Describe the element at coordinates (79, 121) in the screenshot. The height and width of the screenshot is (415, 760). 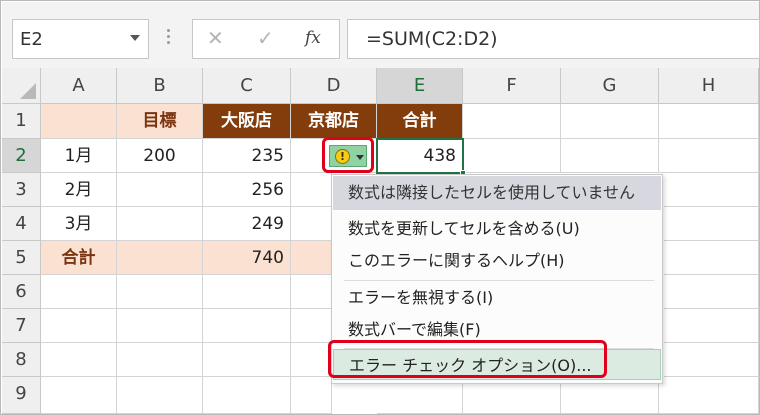
I see `cell-a1` at that location.